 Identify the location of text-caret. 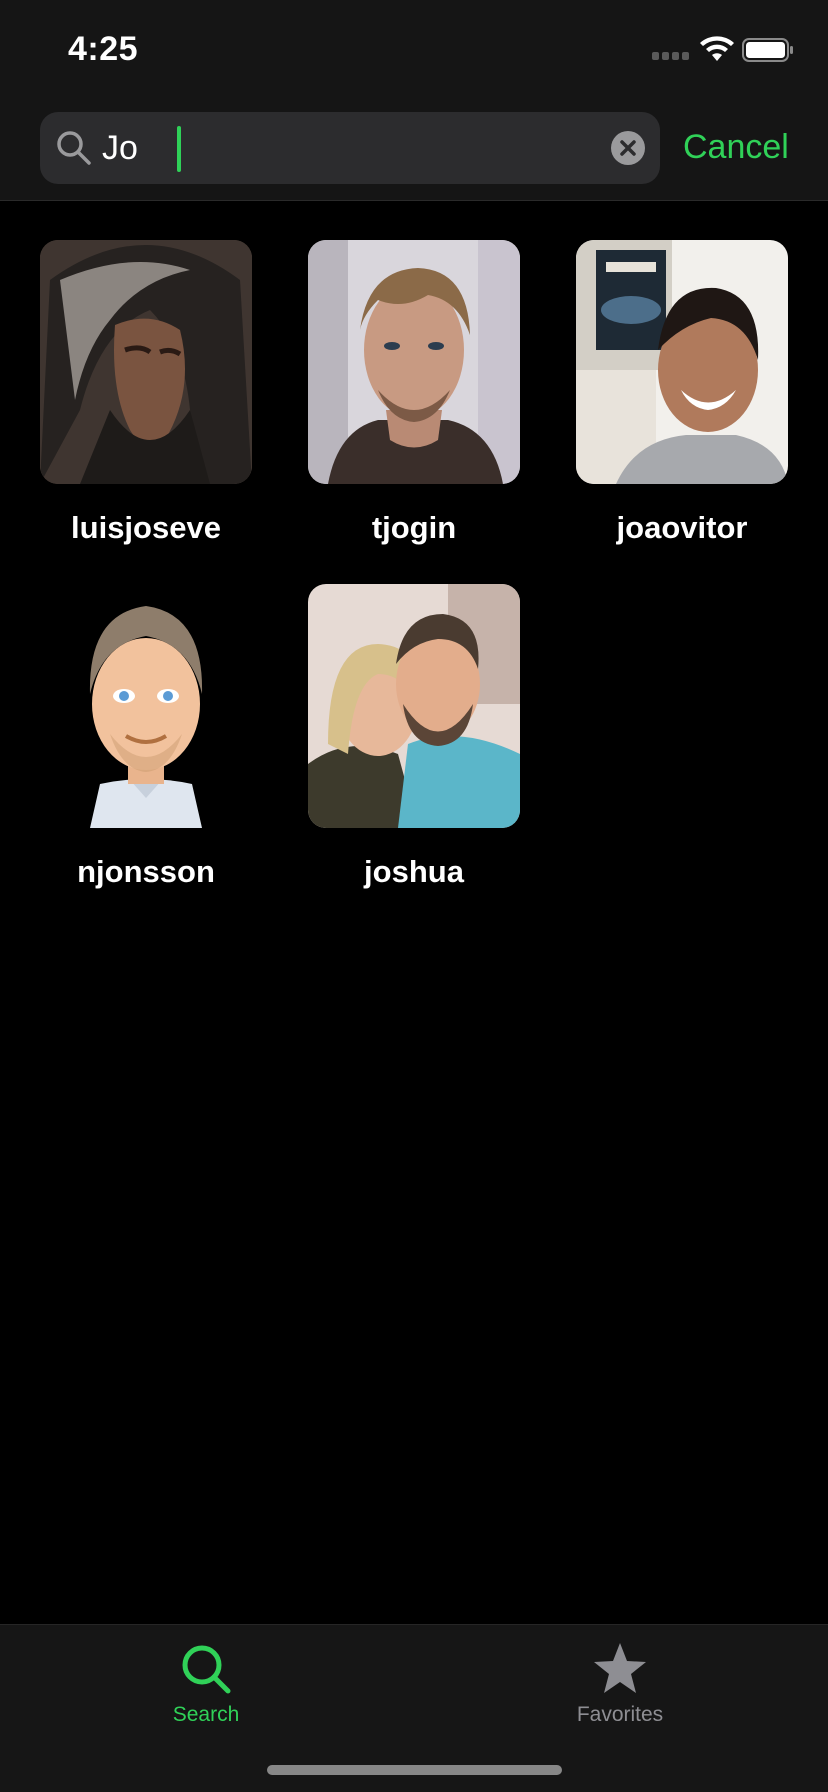
(179, 149).